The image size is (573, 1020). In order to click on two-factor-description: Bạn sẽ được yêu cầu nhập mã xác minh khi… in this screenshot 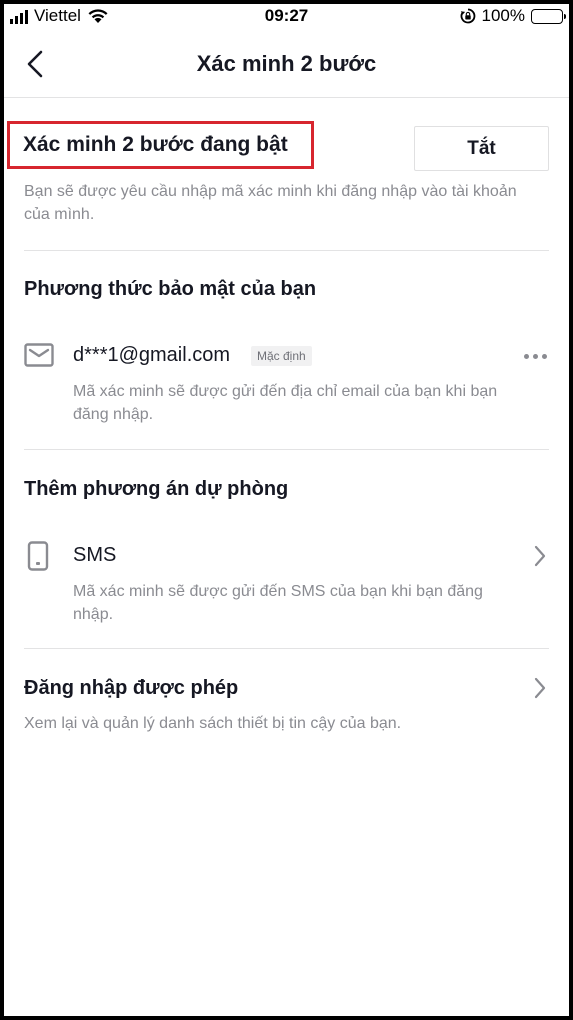, I will do `click(270, 203)`.